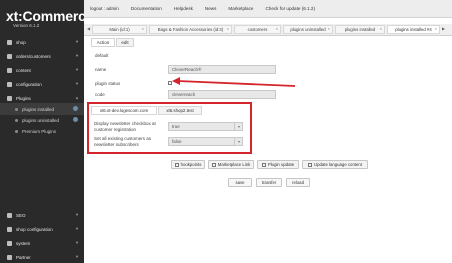 Image resolution: width=452 pixels, height=263 pixels. Describe the element at coordinates (240, 8) in the screenshot. I see `marketplace-link: Marketplace` at that location.